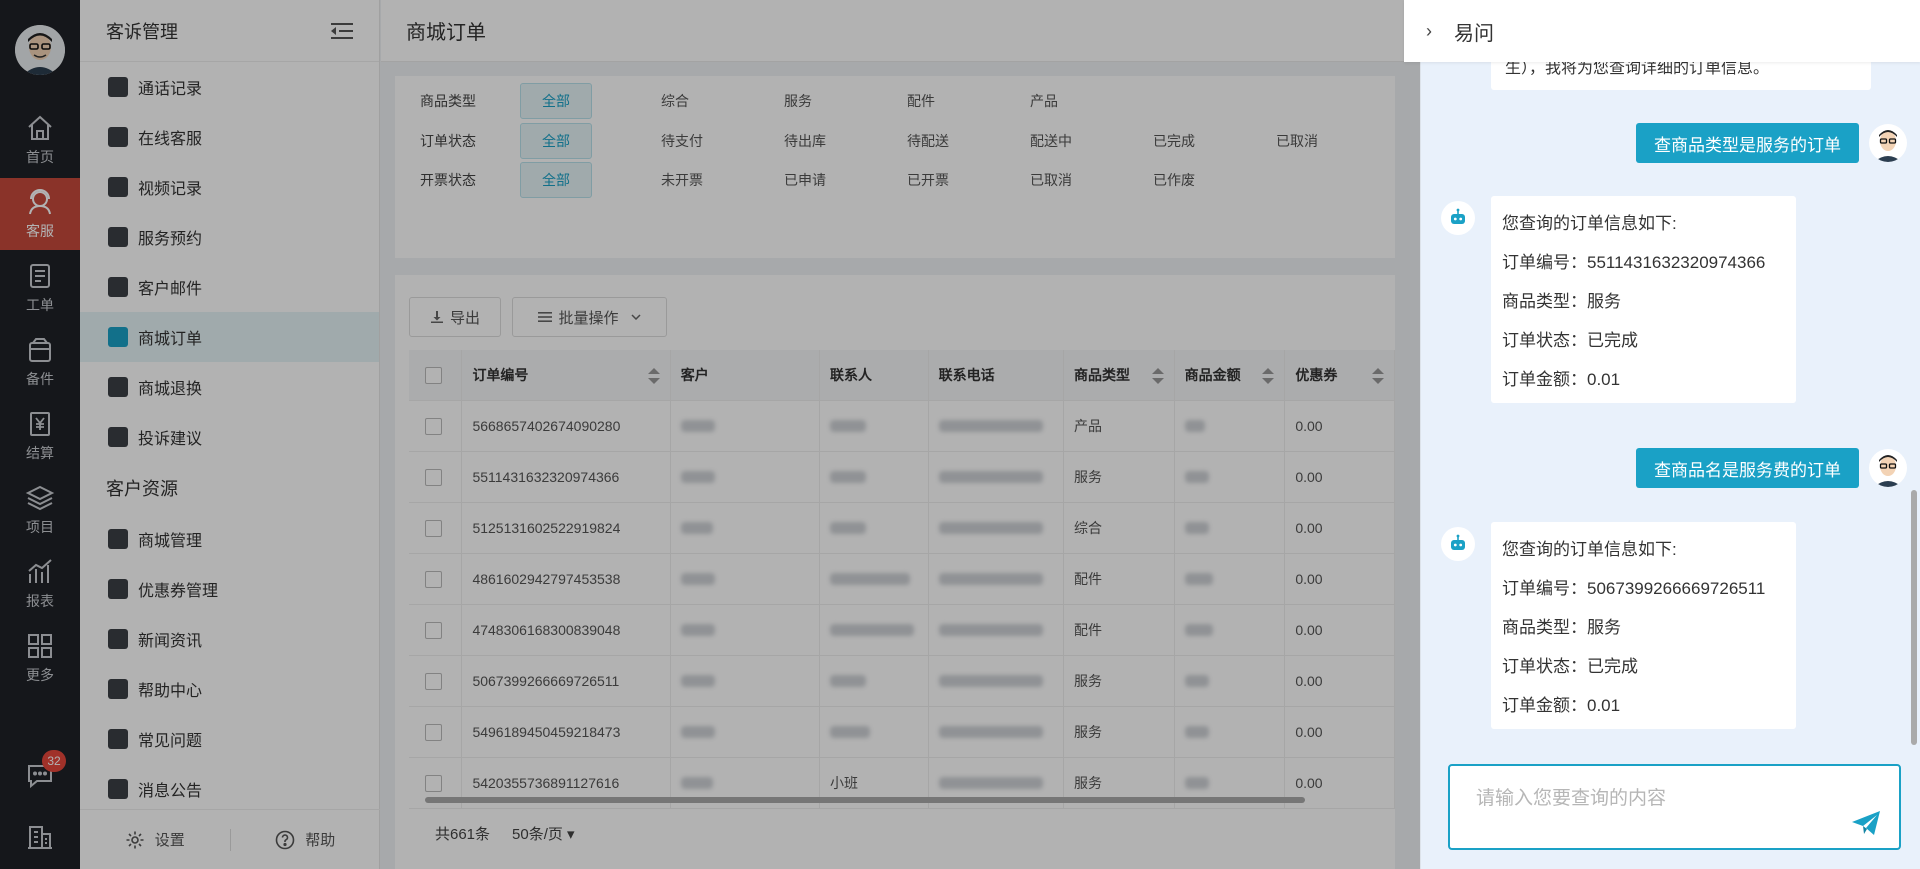 This screenshot has width=1920, height=869. What do you see at coordinates (229, 639) in the screenshot?
I see `sidebar-item: 新闻资讯` at bounding box center [229, 639].